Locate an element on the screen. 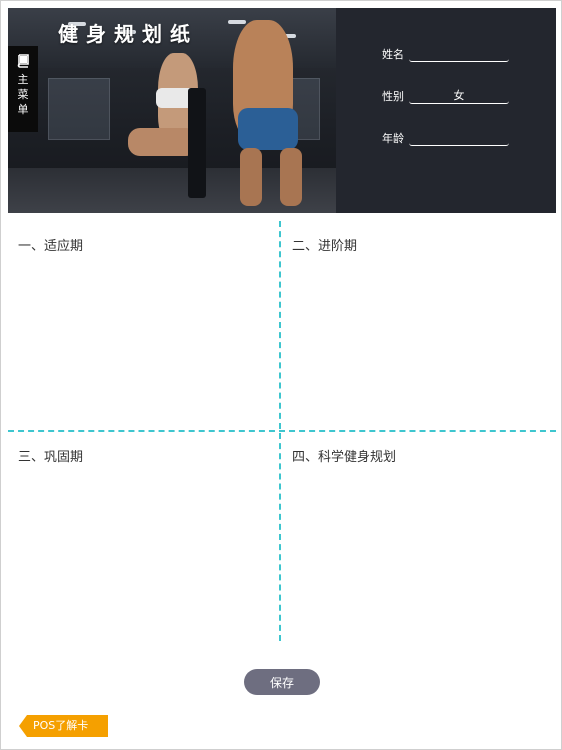 The image size is (562, 750). profile-form: 姓名 性别 女 年龄 is located at coordinates (452, 109).